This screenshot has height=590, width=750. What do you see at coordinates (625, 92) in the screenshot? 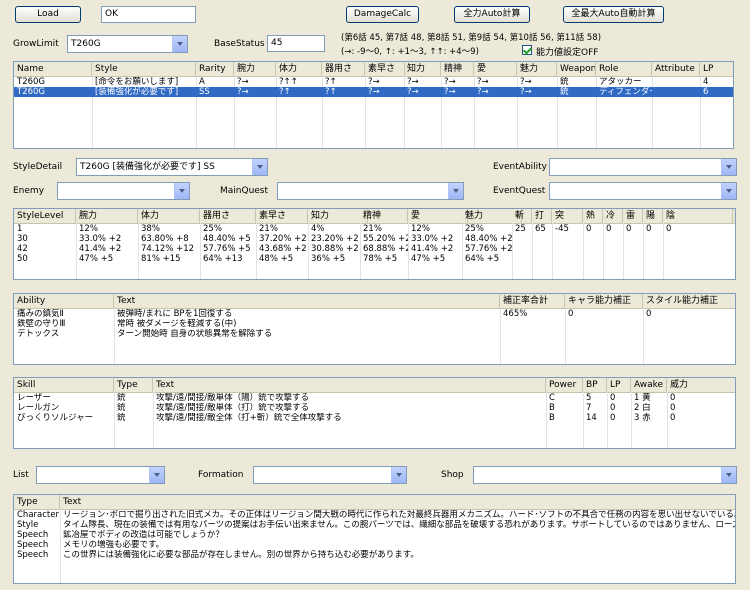
I see `table-cell: ディフェンダー` at bounding box center [625, 92].